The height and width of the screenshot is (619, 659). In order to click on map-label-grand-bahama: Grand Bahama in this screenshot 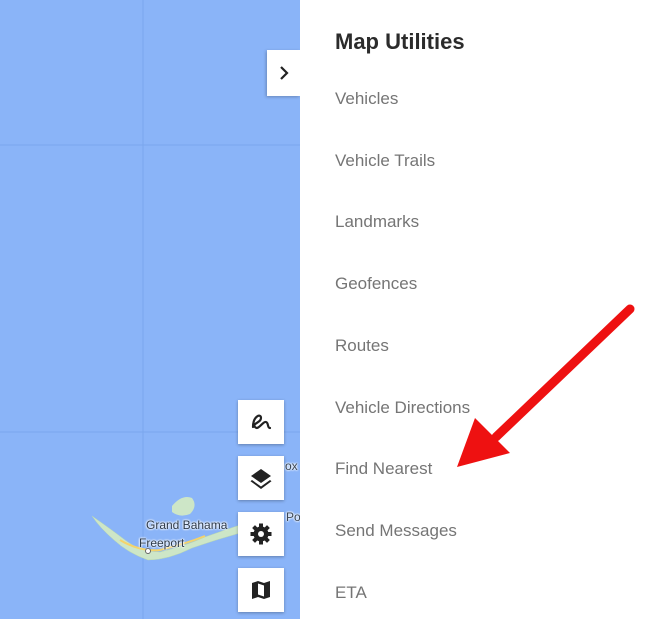, I will do `click(187, 525)`.